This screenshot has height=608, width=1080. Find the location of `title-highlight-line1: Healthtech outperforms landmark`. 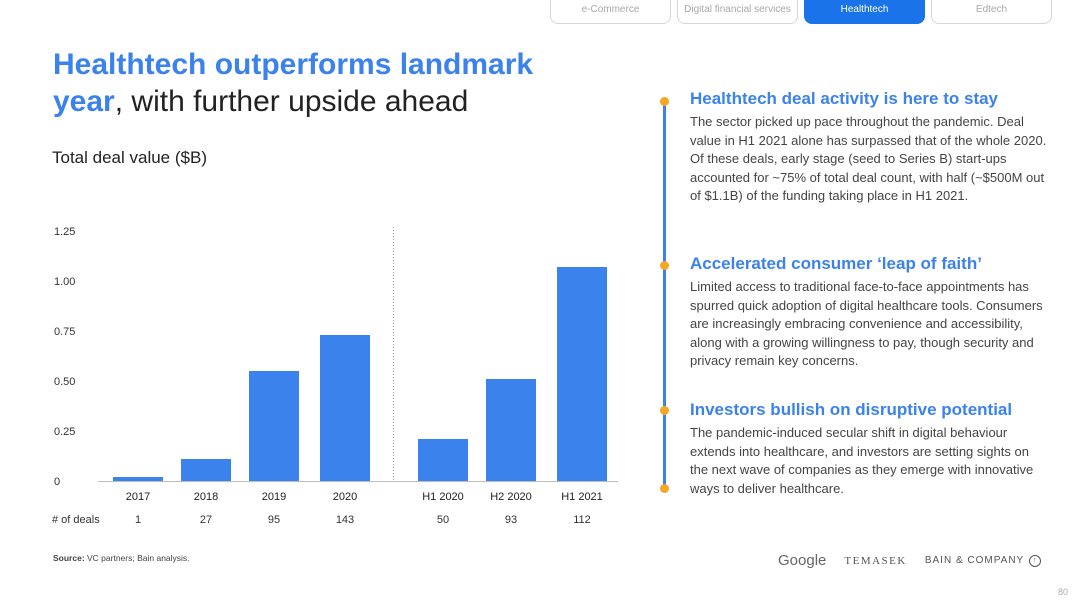

title-highlight-line1: Healthtech outperforms landmark is located at coordinates (293, 64).